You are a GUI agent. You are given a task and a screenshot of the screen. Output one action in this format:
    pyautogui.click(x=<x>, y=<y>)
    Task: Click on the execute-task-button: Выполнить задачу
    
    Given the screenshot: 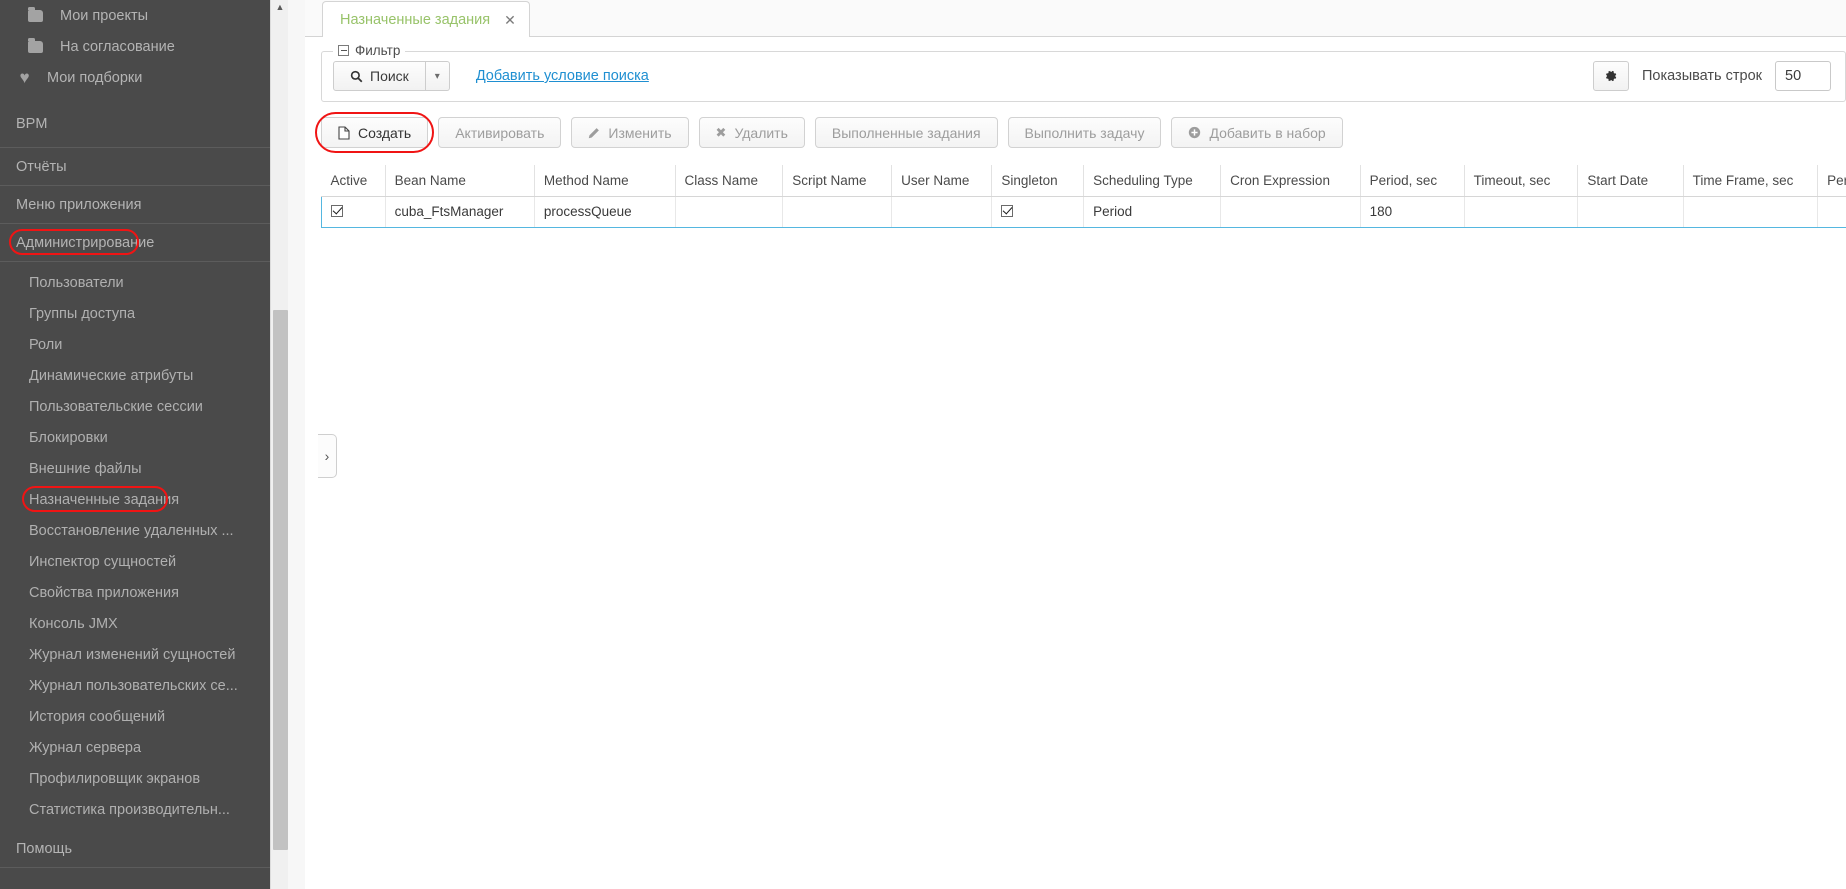 What is the action you would take?
    pyautogui.click(x=1084, y=132)
    